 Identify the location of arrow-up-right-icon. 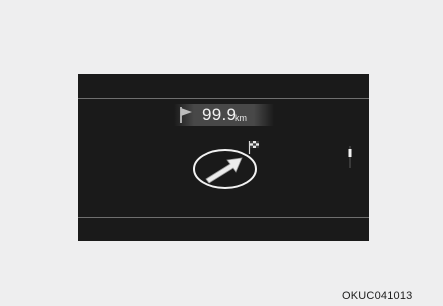
(224, 170).